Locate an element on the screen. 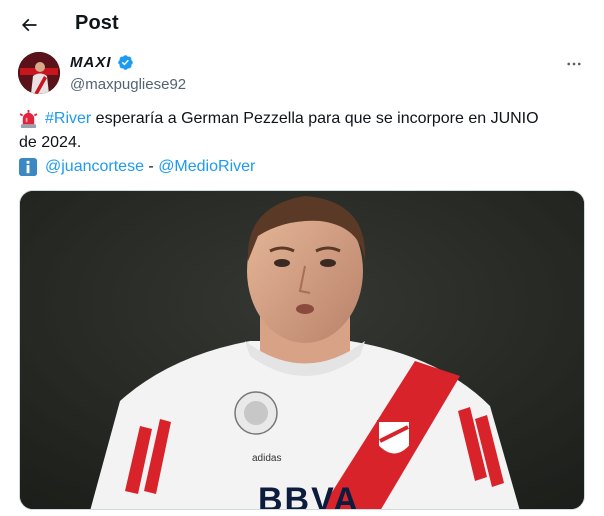  author-row: MAXI @maxpugliese92 is located at coordinates (303, 75).